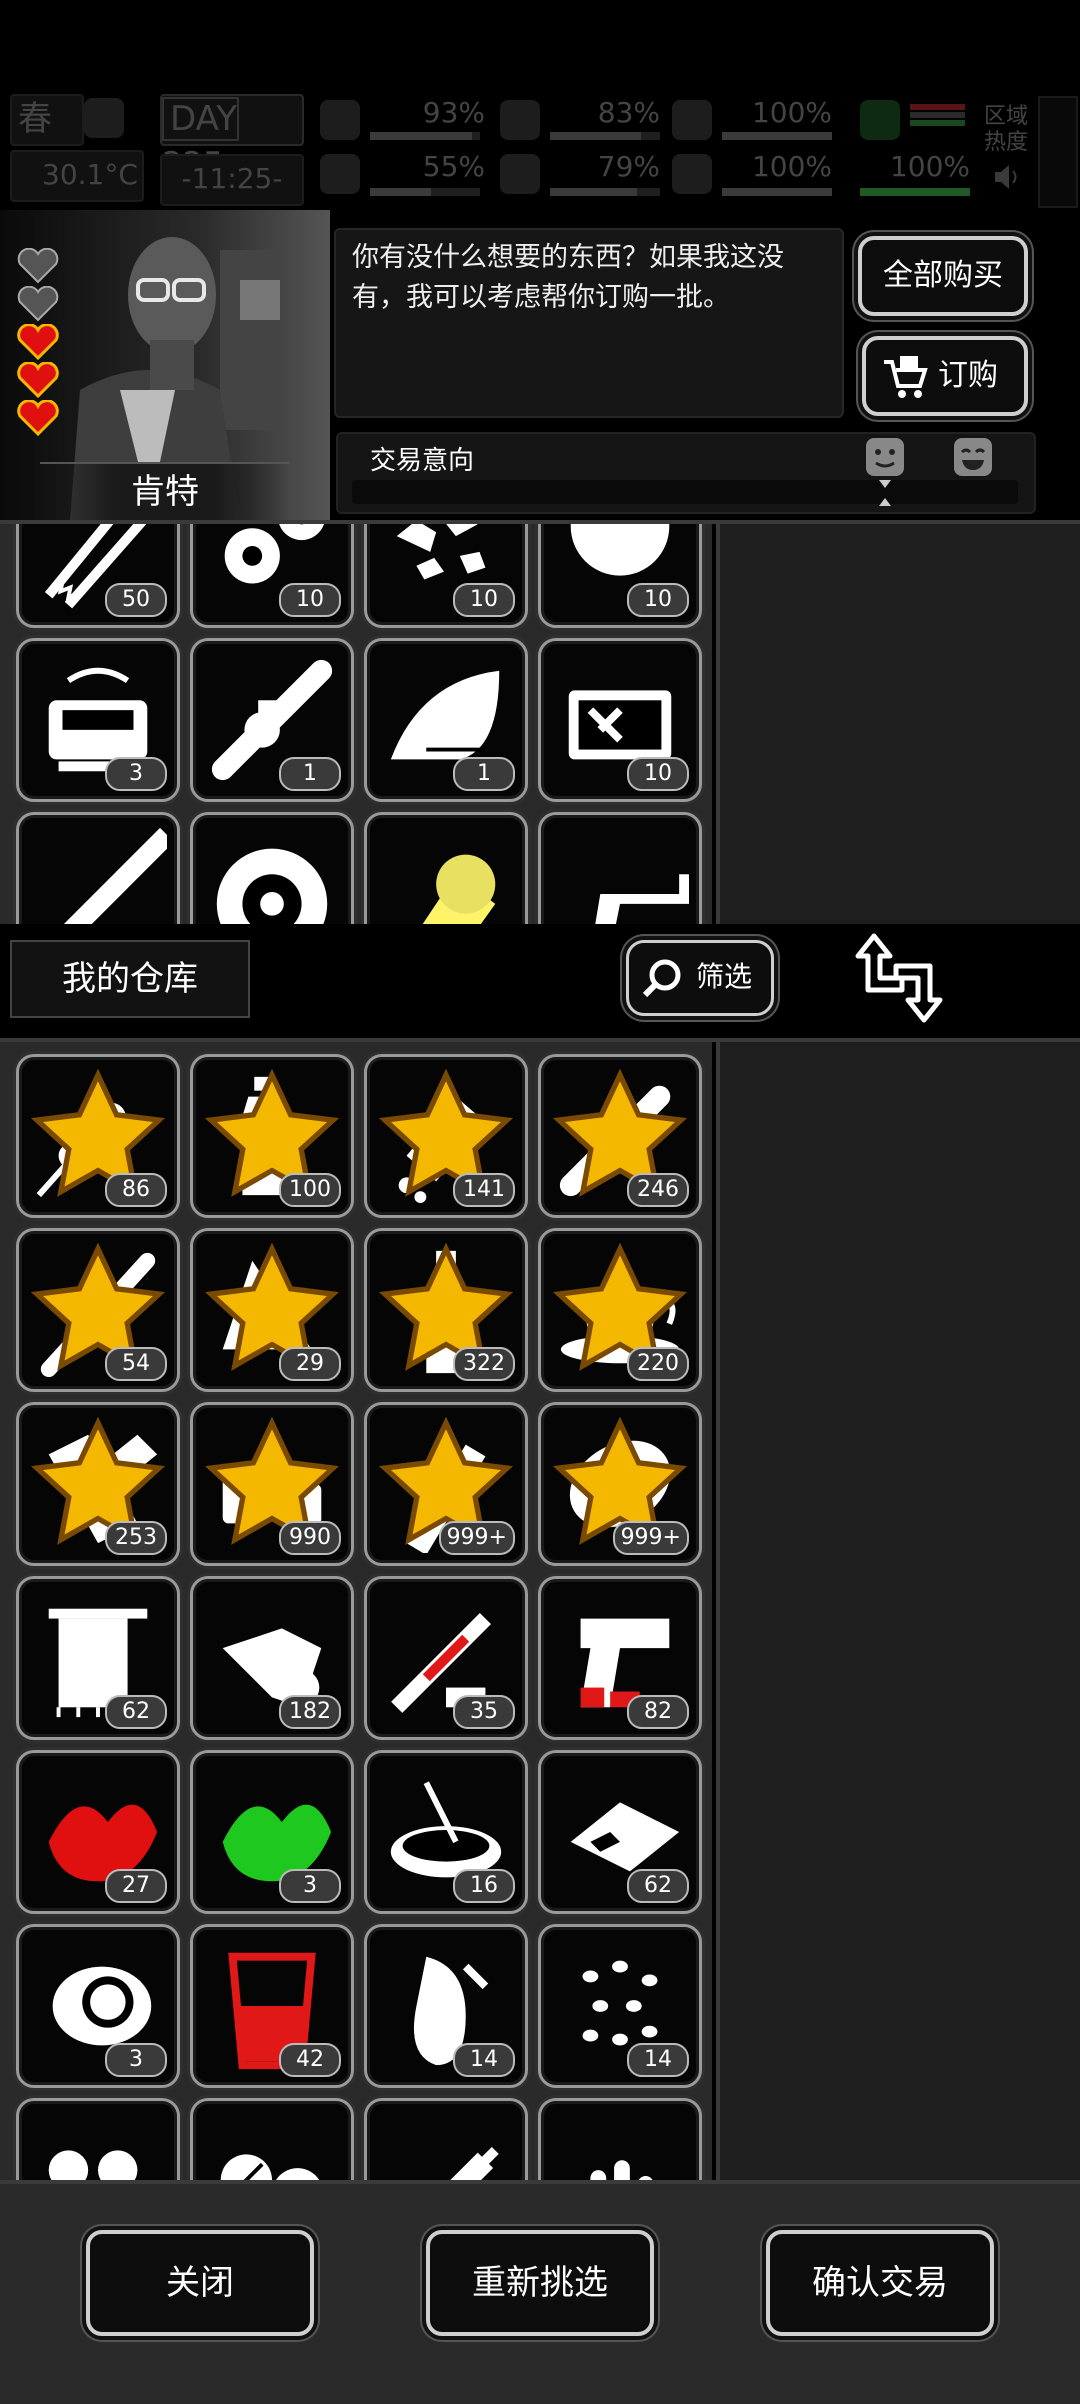 Image resolution: width=1080 pixels, height=2404 pixels. What do you see at coordinates (453, 112) in the screenshot?
I see `stat-health: 93%` at bounding box center [453, 112].